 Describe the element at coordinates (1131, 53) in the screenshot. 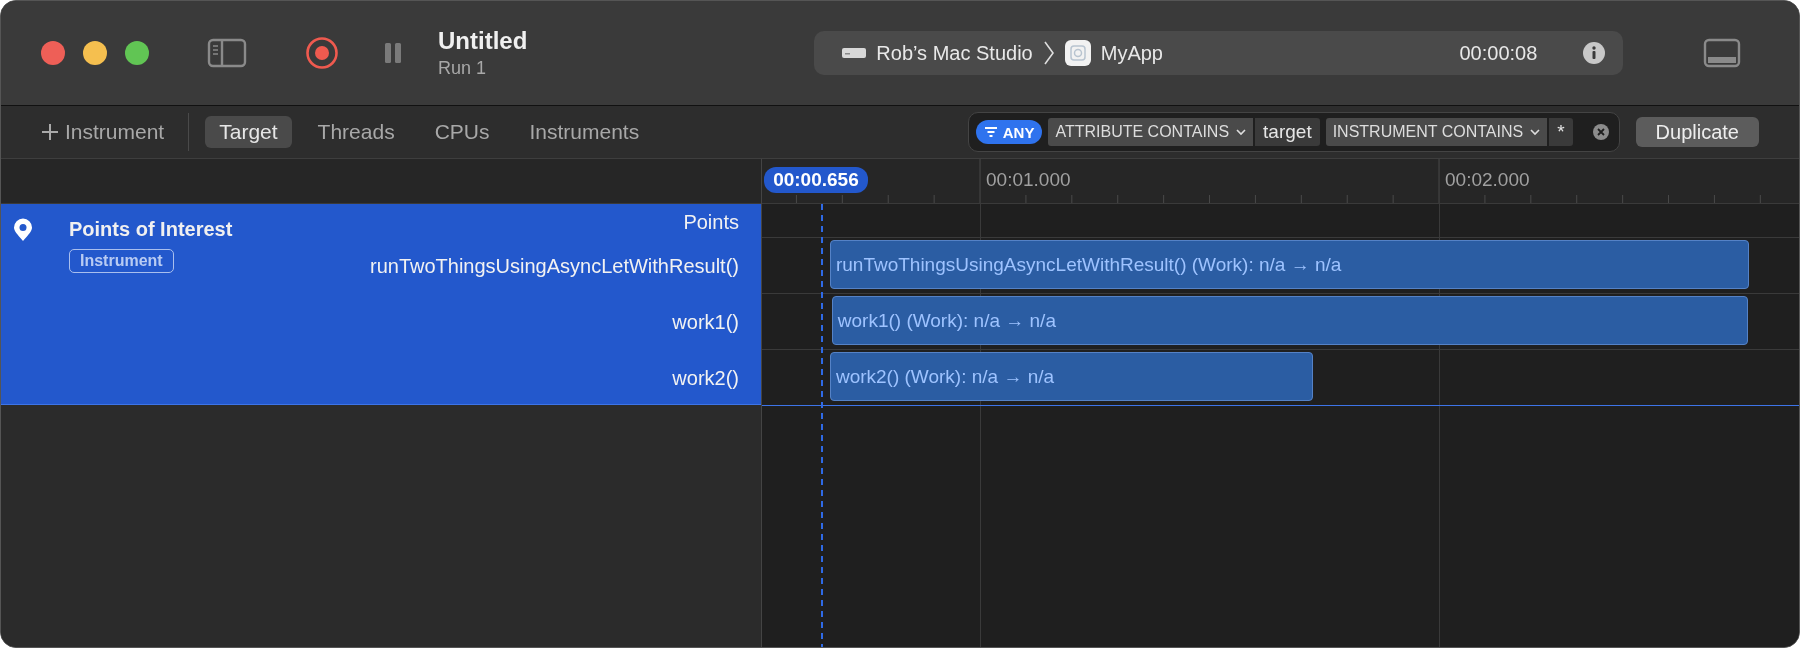

I see `app-name: MyApp` at that location.